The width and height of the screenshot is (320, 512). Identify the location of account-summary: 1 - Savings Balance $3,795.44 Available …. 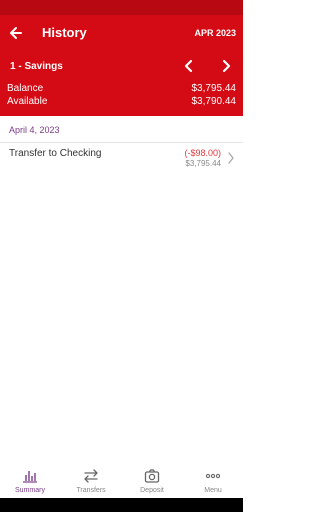
(121, 84).